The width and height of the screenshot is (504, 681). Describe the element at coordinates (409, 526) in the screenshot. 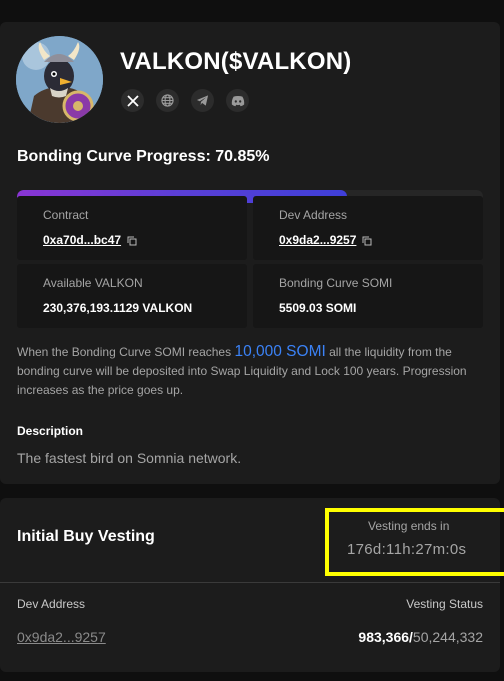

I see `vesting-ends-label: Vesting ends in` at that location.